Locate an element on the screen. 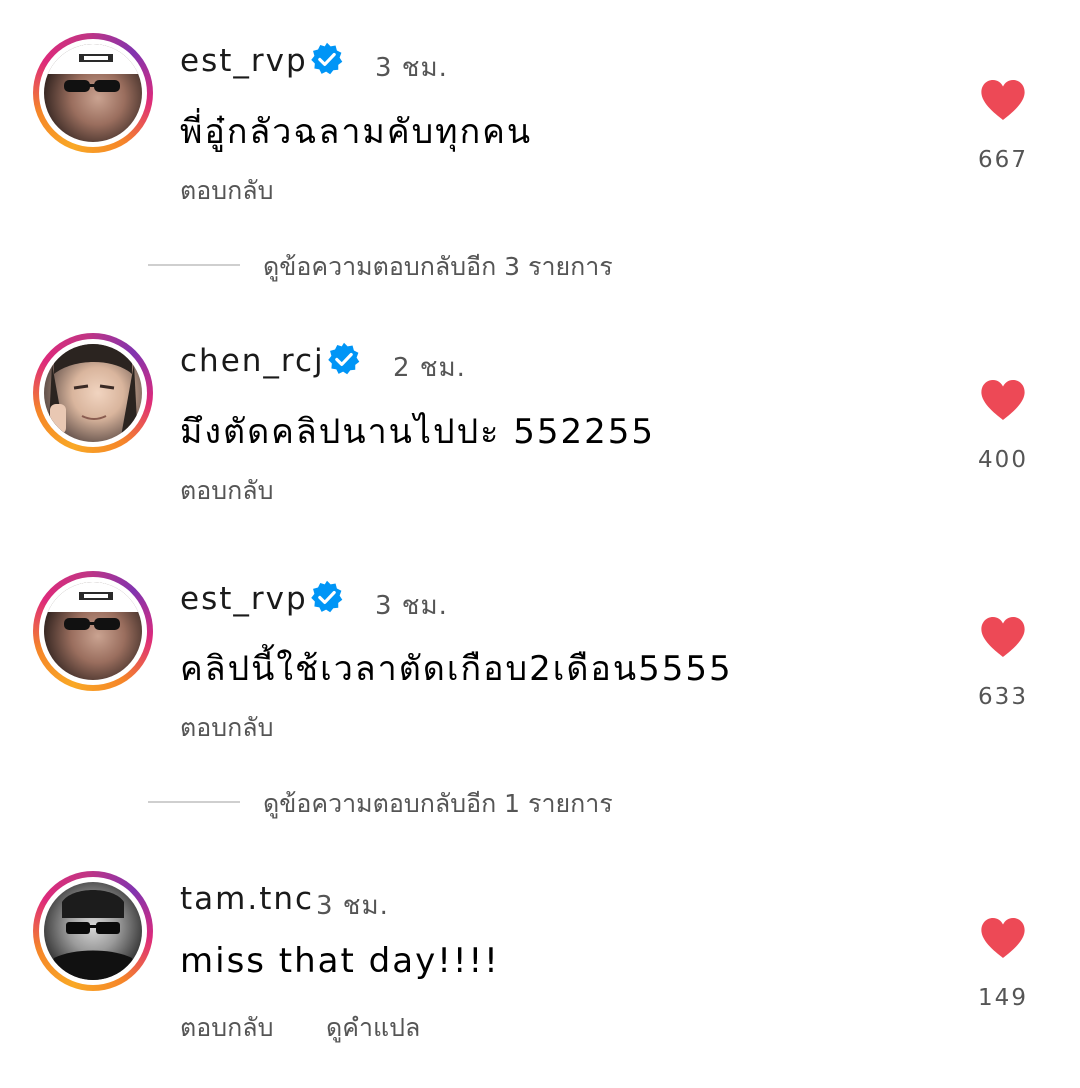  view-more-replies-label: ดูข้อความตอบกลับอีก 1 รายการ is located at coordinates (438, 803).